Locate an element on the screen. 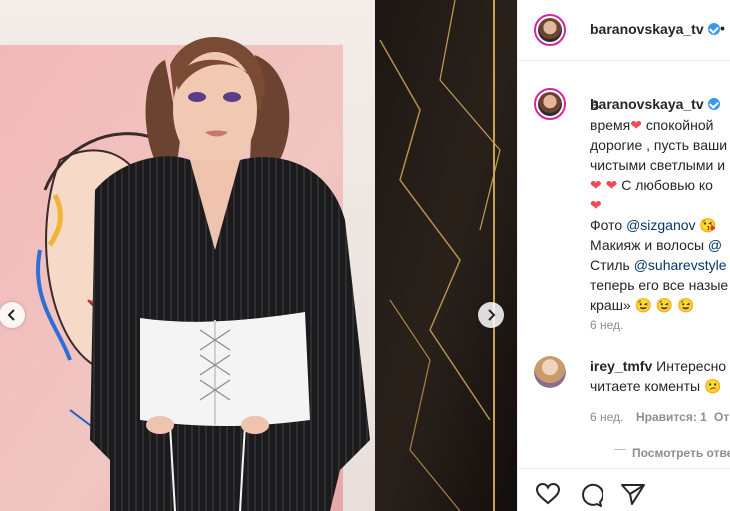 The width and height of the screenshot is (730, 511). caption-line: Макияж и волосы @ is located at coordinates (660, 245).